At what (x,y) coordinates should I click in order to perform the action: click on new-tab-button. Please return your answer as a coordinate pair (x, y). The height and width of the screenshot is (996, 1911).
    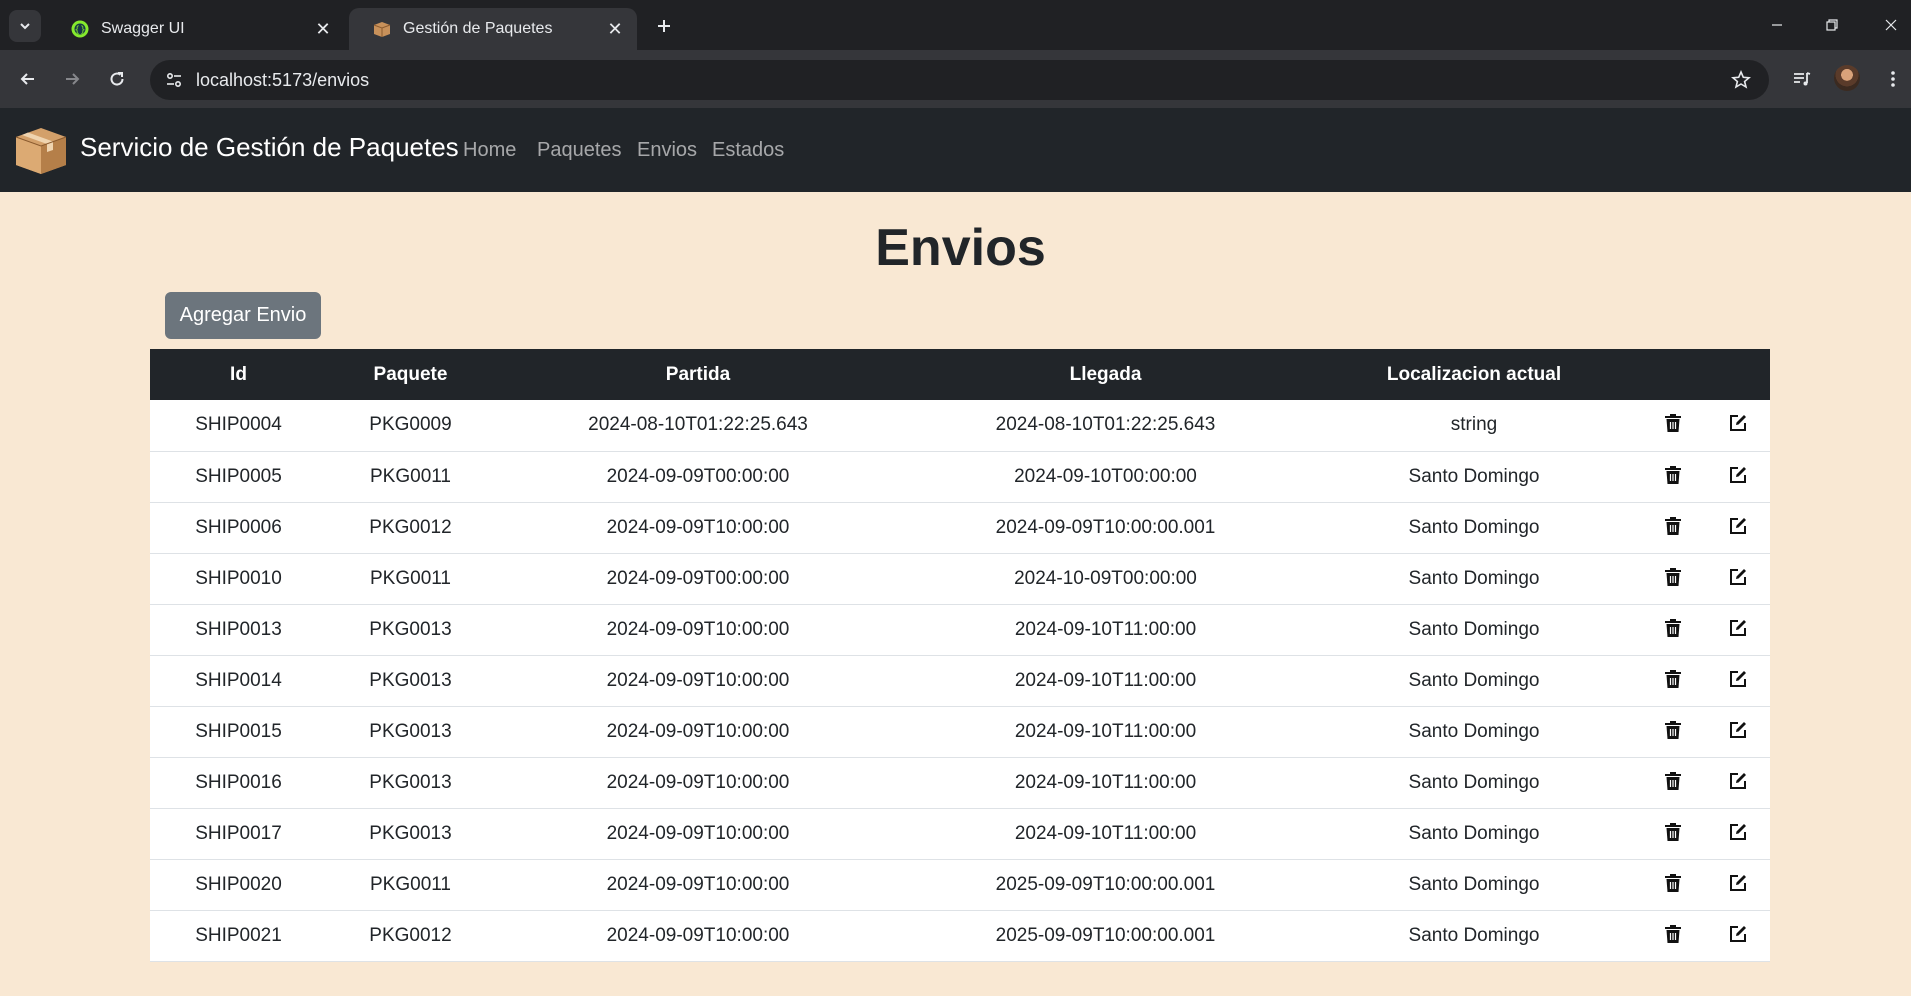
    Looking at the image, I should click on (664, 26).